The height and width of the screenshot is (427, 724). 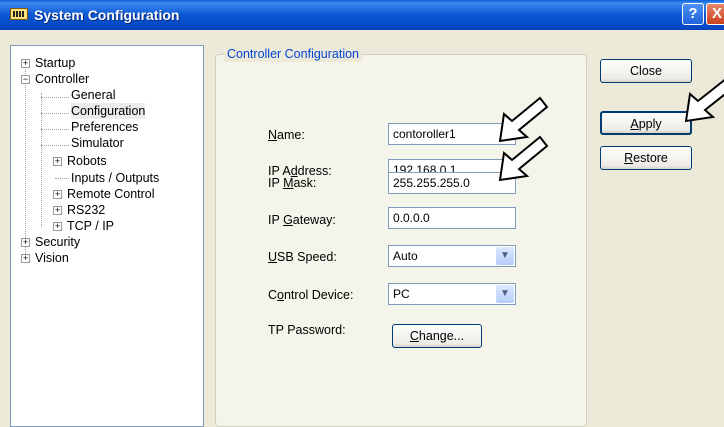 I want to click on pointer-arrow-apply, so click(x=704, y=101).